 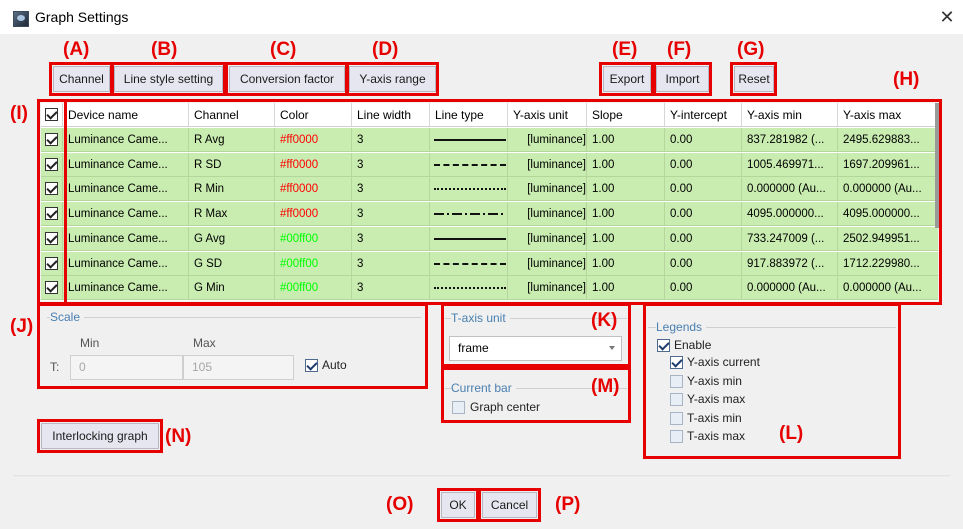 What do you see at coordinates (21, 19) in the screenshot?
I see `app-icon` at bounding box center [21, 19].